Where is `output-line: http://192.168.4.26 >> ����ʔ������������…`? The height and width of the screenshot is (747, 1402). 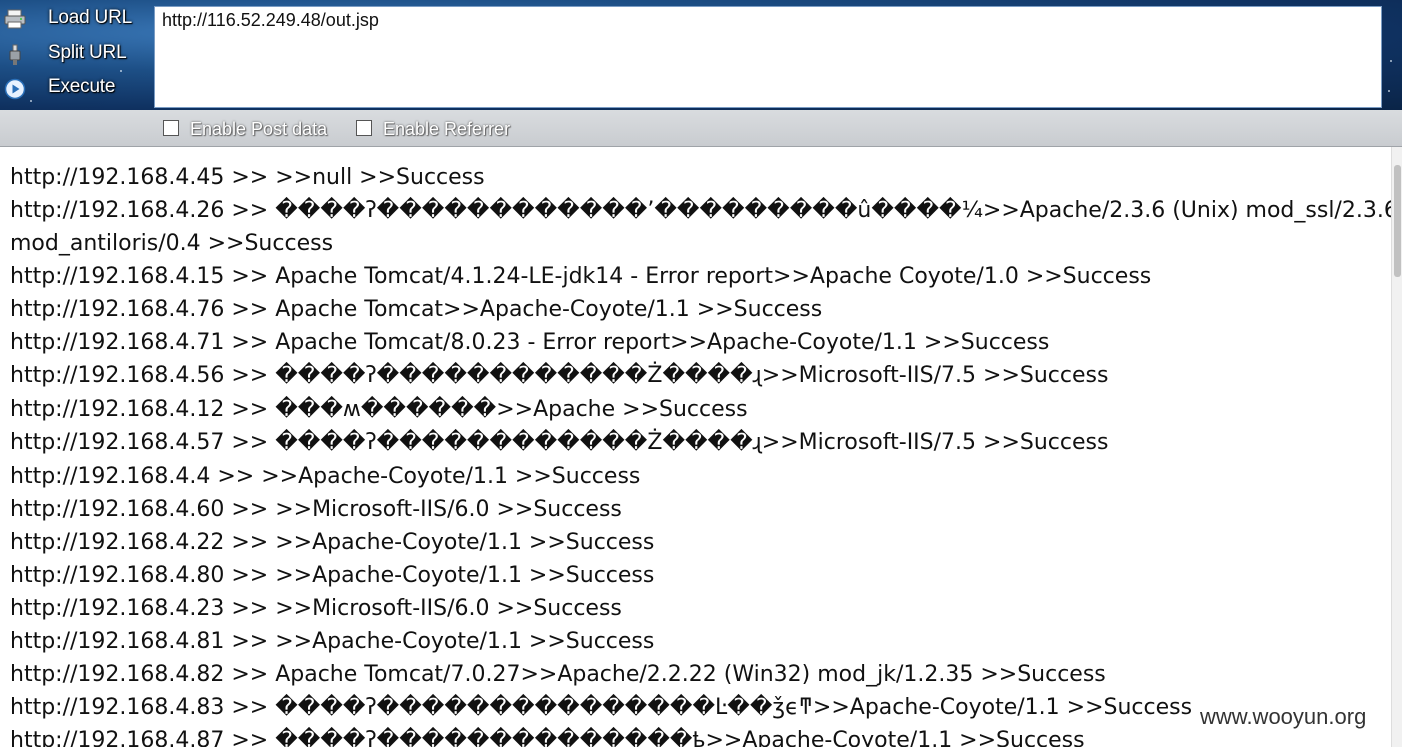
output-line: http://192.168.4.26 >> ����ʔ������������… is located at coordinates (700, 210).